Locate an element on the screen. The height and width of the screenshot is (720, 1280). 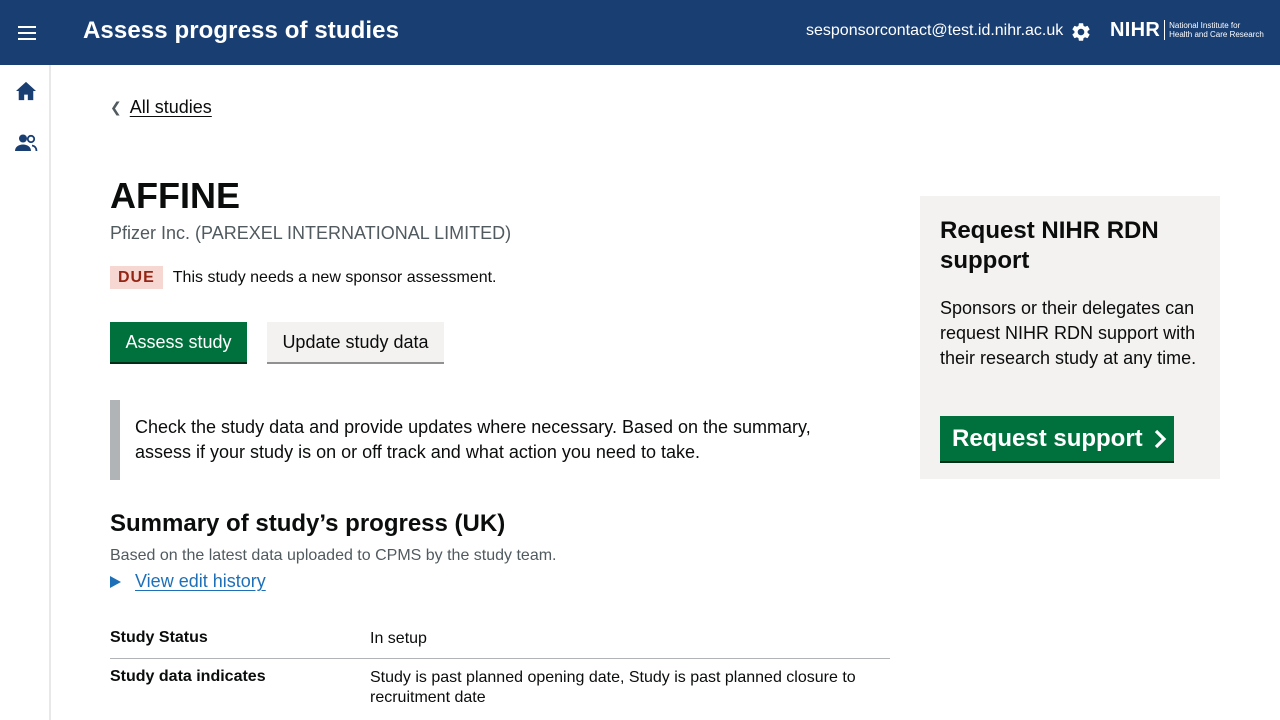
gear-icon is located at coordinates (1081, 32).